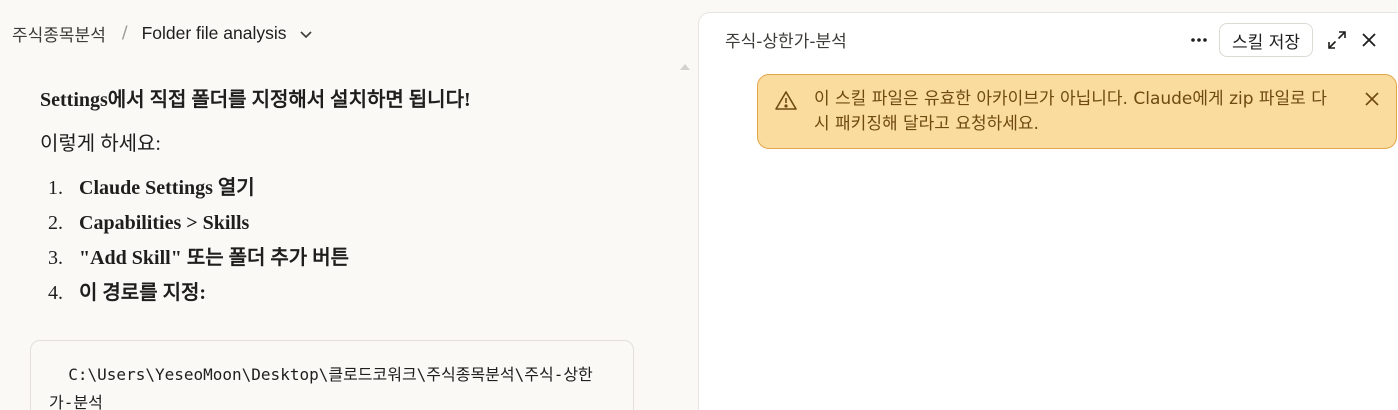  What do you see at coordinates (360, 226) in the screenshot?
I see `list-item: 2. Capabilities > Skills` at bounding box center [360, 226].